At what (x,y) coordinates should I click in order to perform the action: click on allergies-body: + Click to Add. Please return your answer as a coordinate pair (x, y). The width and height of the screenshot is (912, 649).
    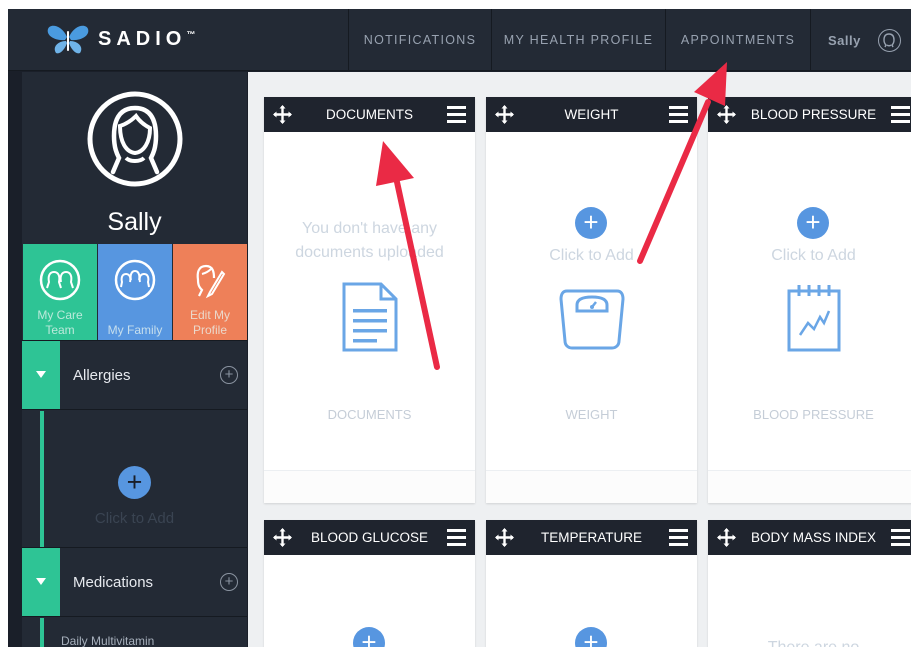
    Looking at the image, I should click on (134, 479).